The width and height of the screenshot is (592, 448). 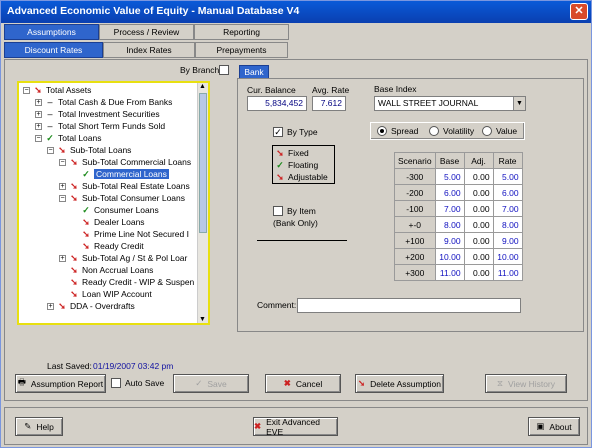 I want to click on avg-rate-field: 7.612, so click(x=329, y=103).